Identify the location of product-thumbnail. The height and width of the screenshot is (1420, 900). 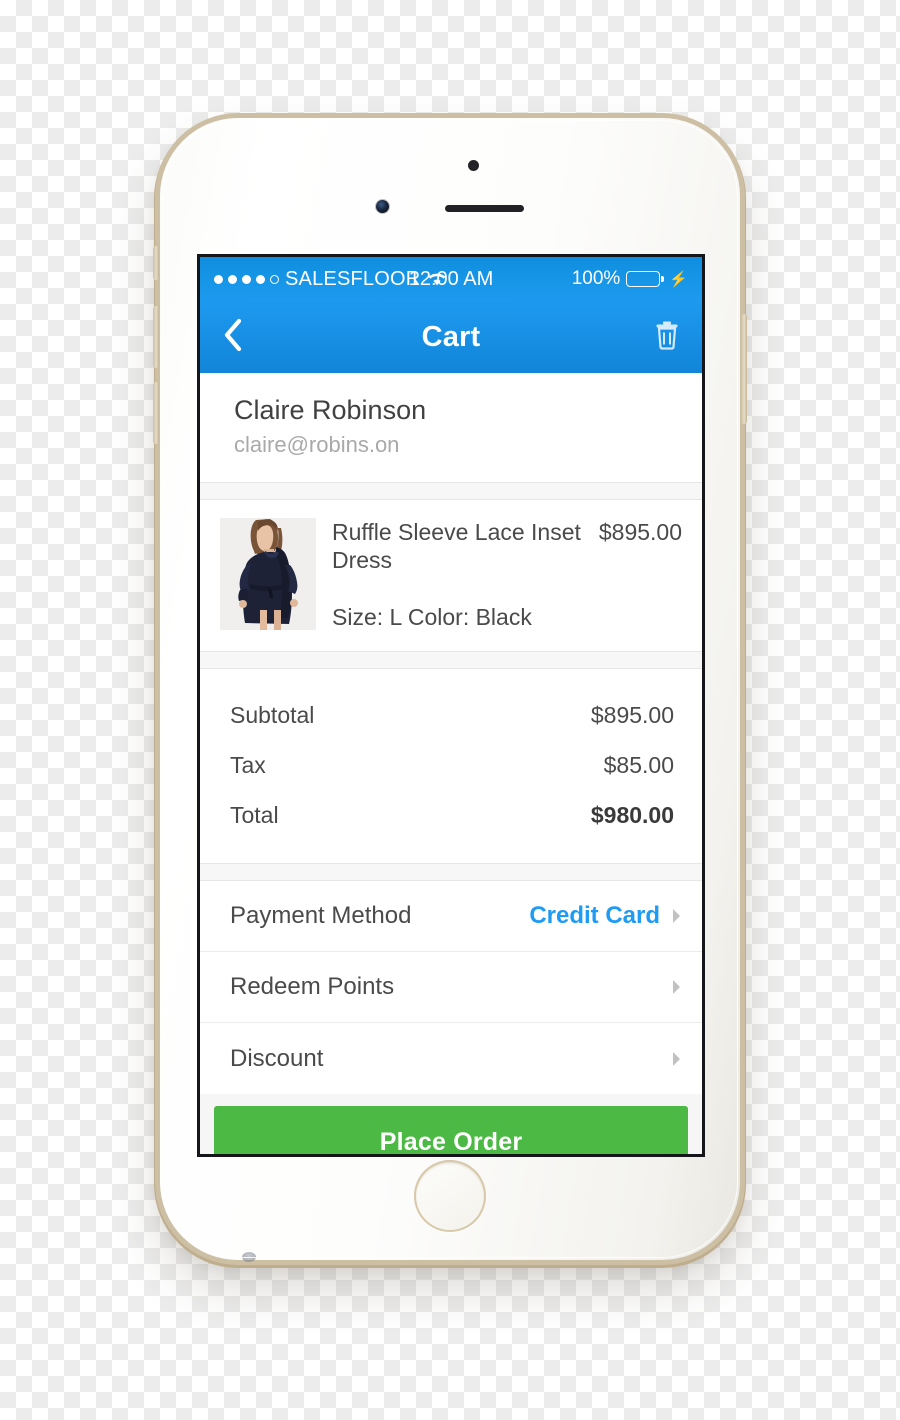
(268, 574).